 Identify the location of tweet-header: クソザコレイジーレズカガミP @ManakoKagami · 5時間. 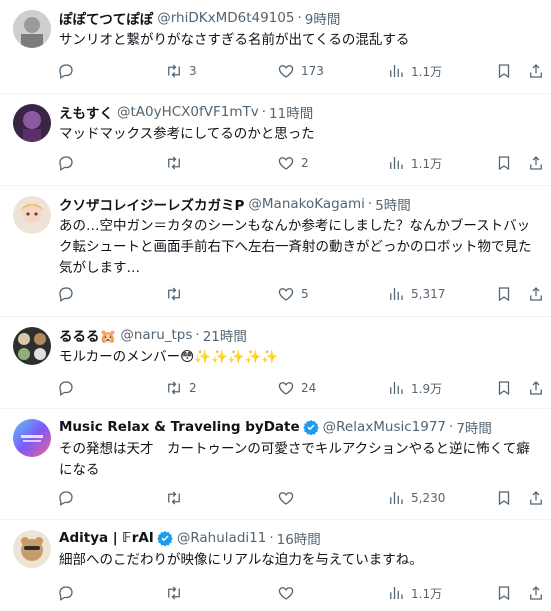
(298, 204).